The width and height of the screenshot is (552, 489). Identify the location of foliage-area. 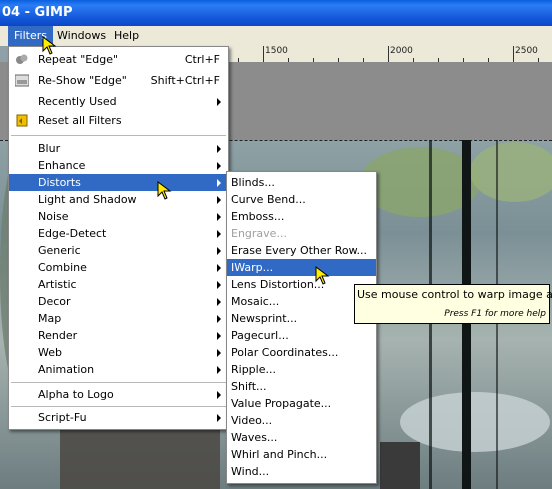
(511, 172).